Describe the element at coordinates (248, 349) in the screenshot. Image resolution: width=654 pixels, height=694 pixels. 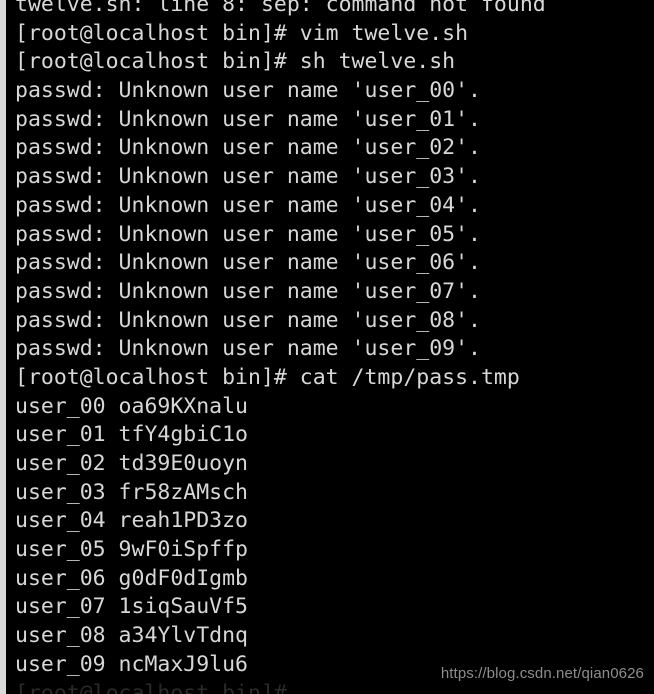
I see `terminal-line: passwd: Unknown user name 'user_09'.` at that location.